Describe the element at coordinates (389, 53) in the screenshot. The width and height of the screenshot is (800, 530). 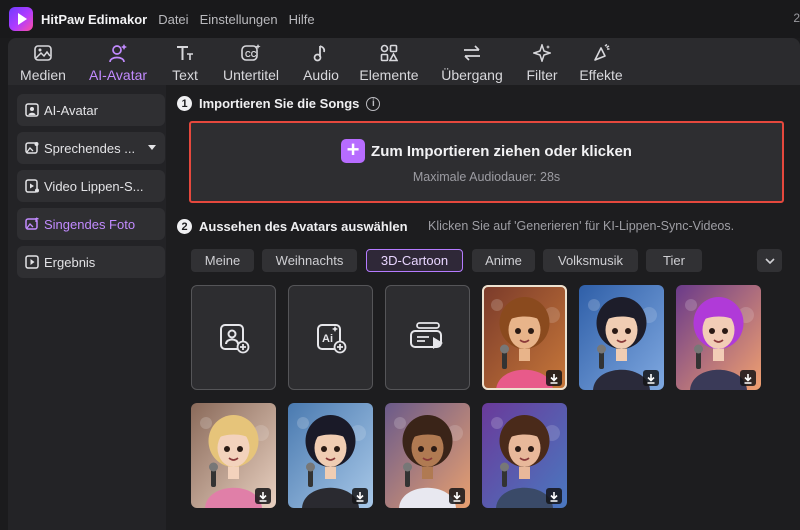
I see `elements-icon` at that location.